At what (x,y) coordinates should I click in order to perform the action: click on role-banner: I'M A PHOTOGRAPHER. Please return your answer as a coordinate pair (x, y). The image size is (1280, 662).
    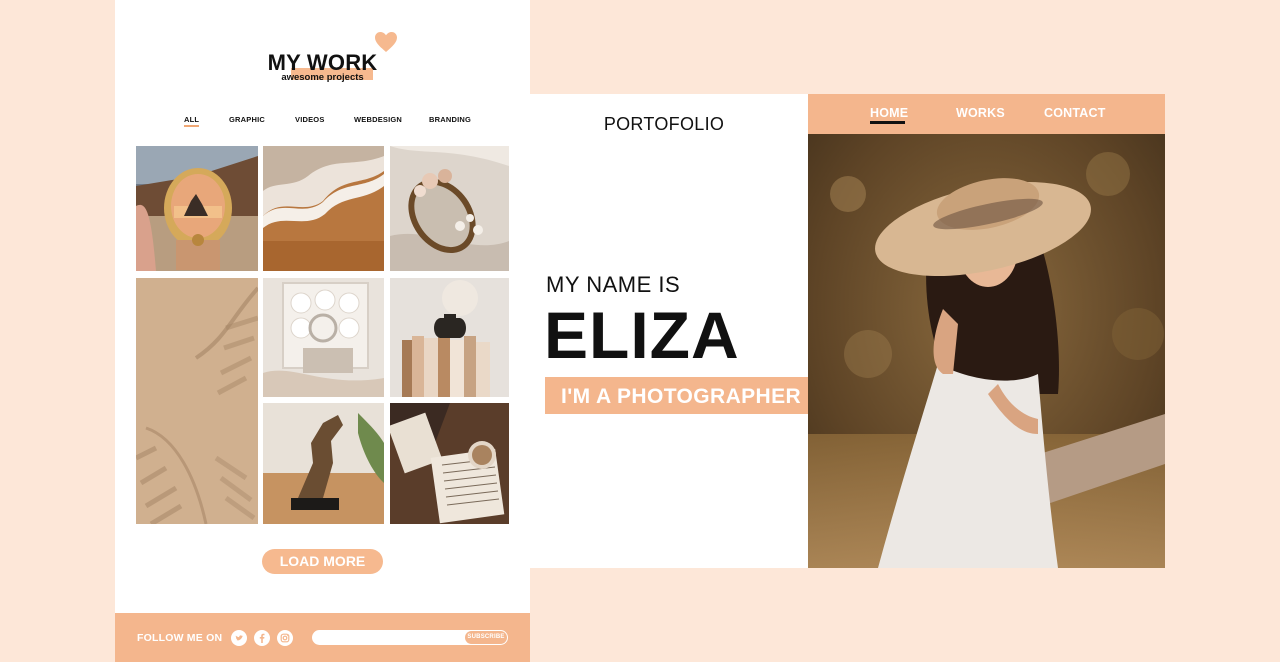
    Looking at the image, I should click on (676, 395).